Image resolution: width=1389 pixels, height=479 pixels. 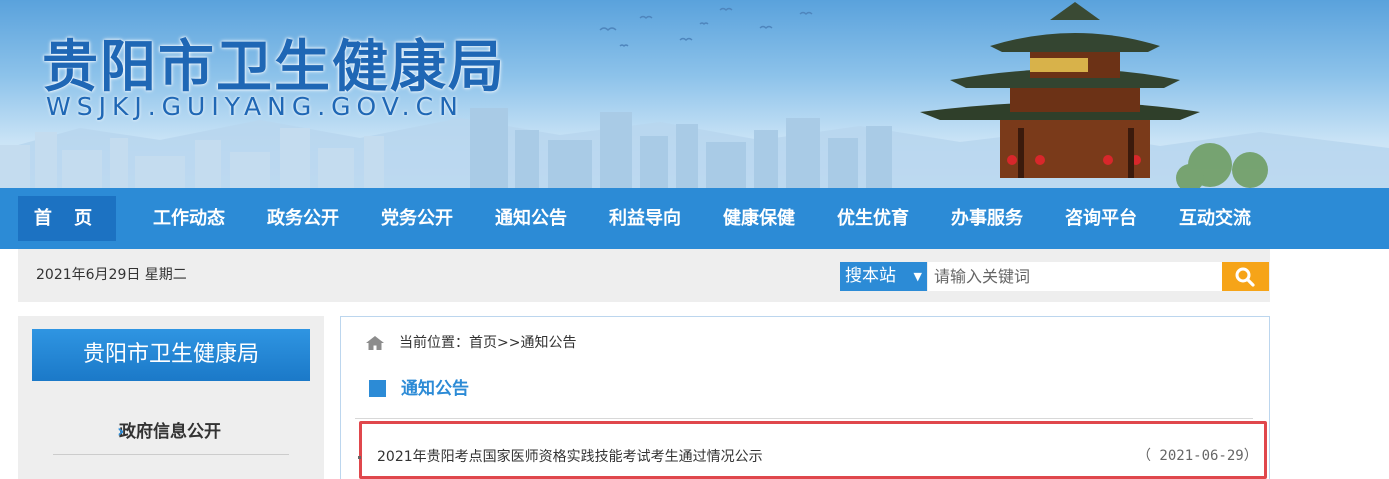 I want to click on breadcrumb-text: 当前位置：首页>>通知公告, so click(x=488, y=343).